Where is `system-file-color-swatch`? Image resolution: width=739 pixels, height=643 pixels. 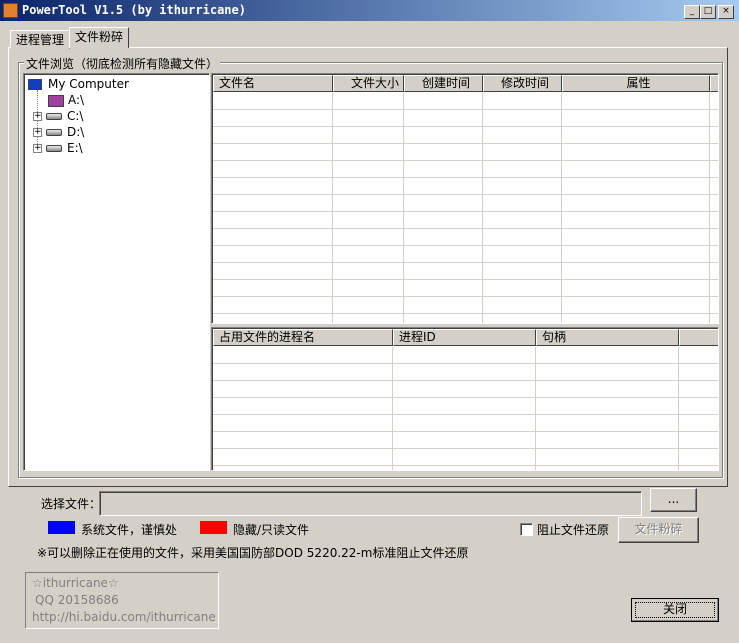
system-file-color-swatch is located at coordinates (61, 527).